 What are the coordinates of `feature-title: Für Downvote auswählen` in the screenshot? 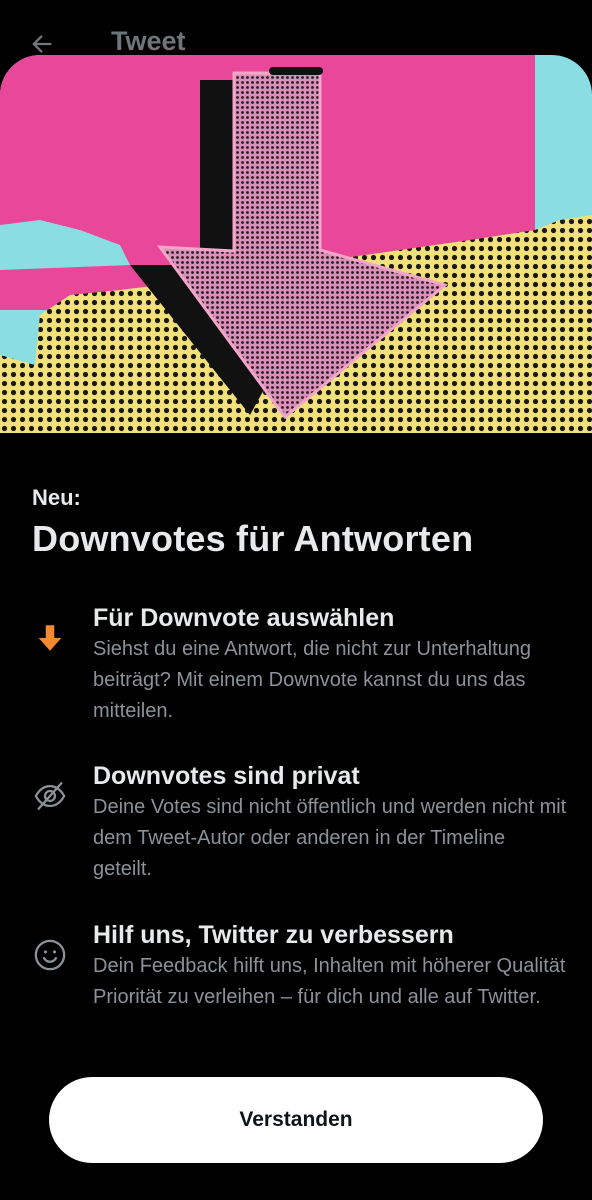 It's located at (244, 618).